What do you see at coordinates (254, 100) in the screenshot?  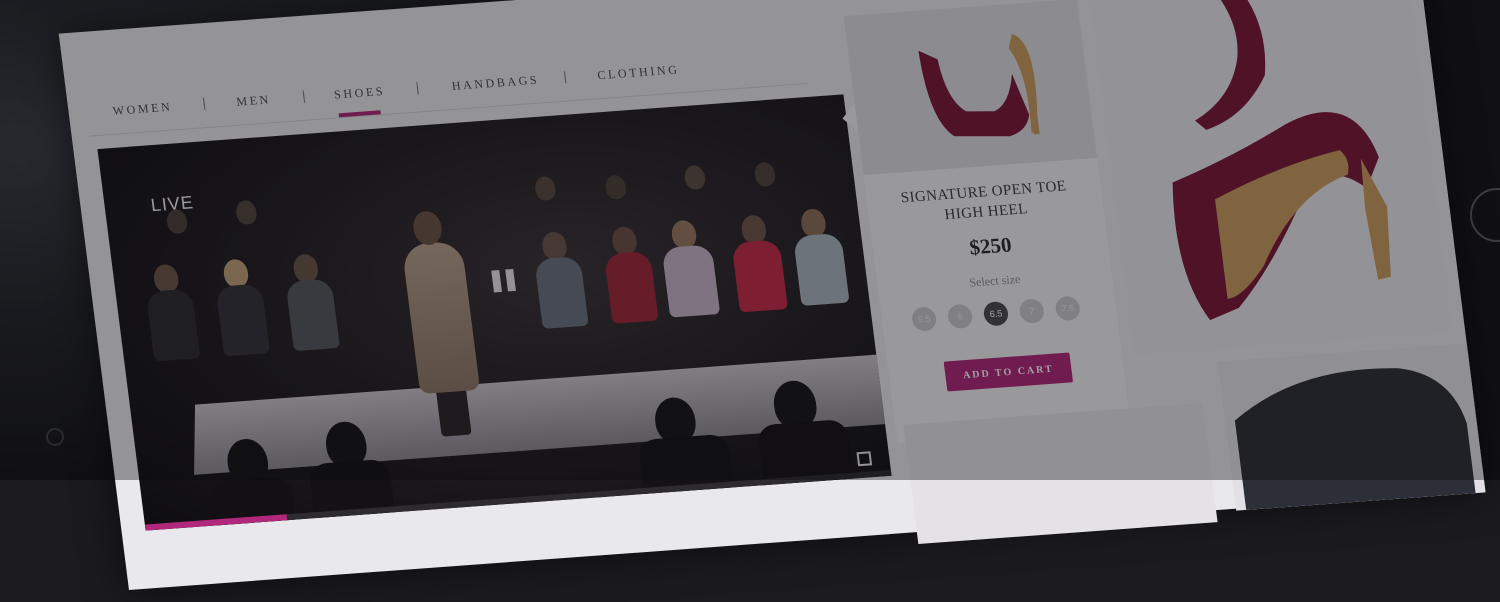 I see `nav-item-men: MEN` at bounding box center [254, 100].